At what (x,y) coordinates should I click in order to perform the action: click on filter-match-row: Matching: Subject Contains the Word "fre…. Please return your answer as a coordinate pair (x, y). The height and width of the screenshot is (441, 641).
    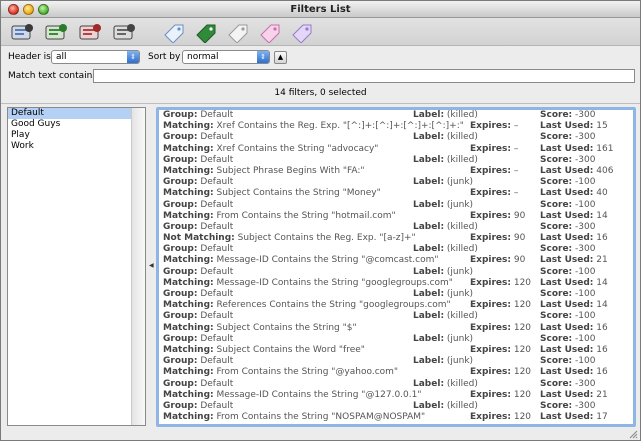
    Looking at the image, I should click on (396, 350).